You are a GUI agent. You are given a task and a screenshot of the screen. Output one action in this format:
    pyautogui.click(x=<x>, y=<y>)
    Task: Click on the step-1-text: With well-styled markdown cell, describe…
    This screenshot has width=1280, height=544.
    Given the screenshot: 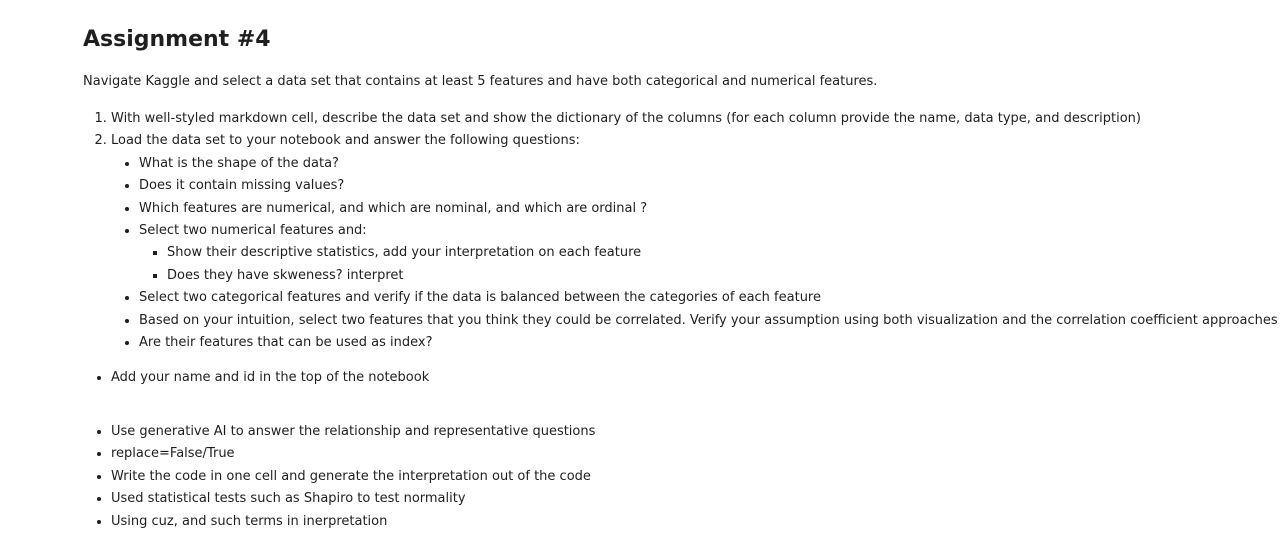 What is the action you would take?
    pyautogui.click(x=626, y=118)
    